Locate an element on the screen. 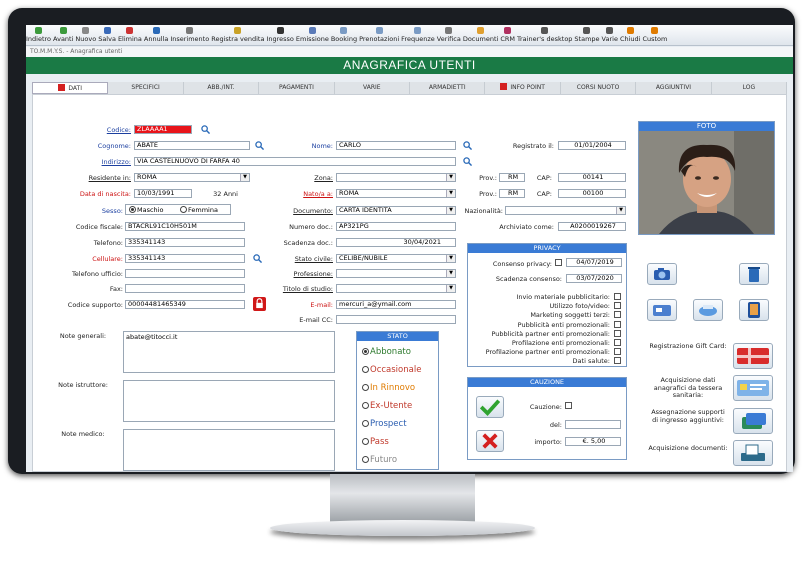 This screenshot has height=571, width=803. toolbar-registra-vendita-button: Registra vendita is located at coordinates (237, 35).